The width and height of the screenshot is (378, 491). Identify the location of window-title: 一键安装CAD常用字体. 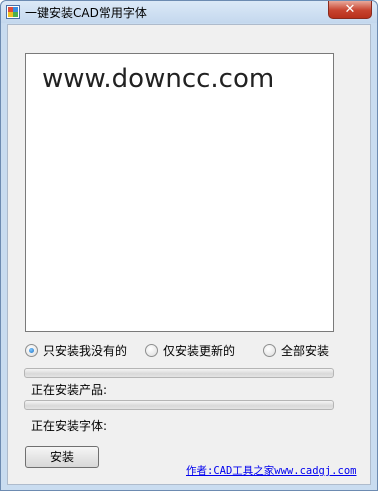
(86, 13).